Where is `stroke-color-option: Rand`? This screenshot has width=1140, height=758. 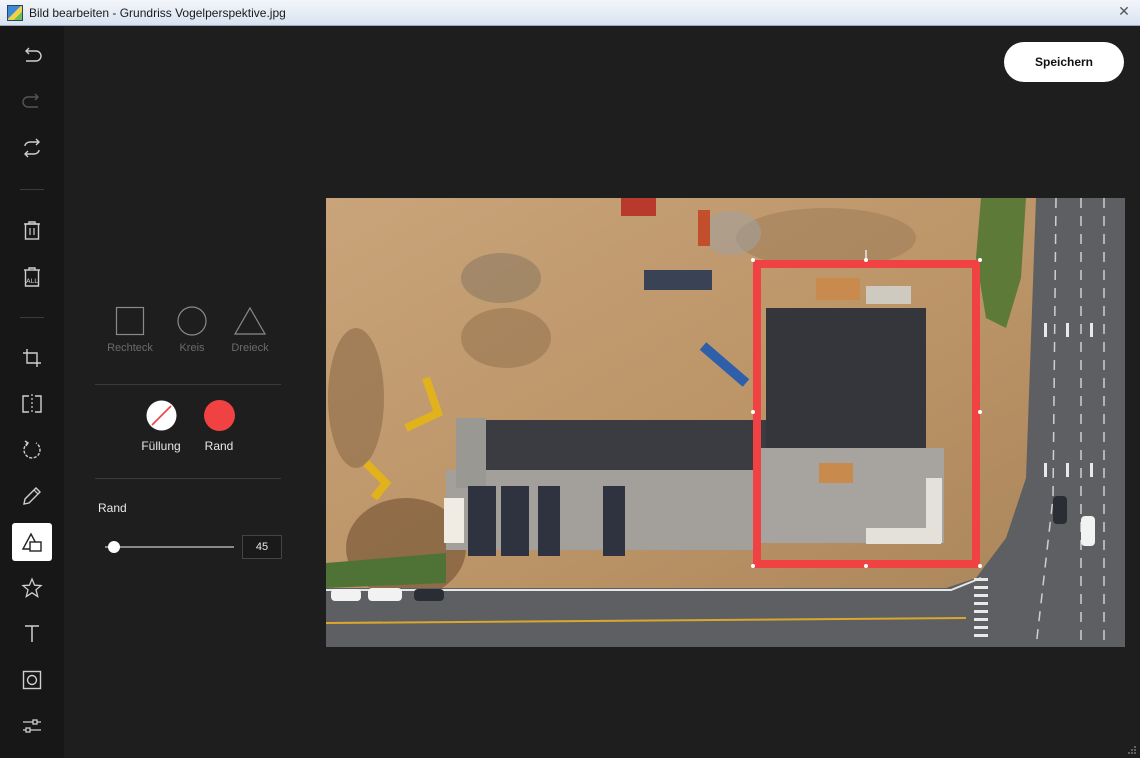 stroke-color-option: Rand is located at coordinates (219, 426).